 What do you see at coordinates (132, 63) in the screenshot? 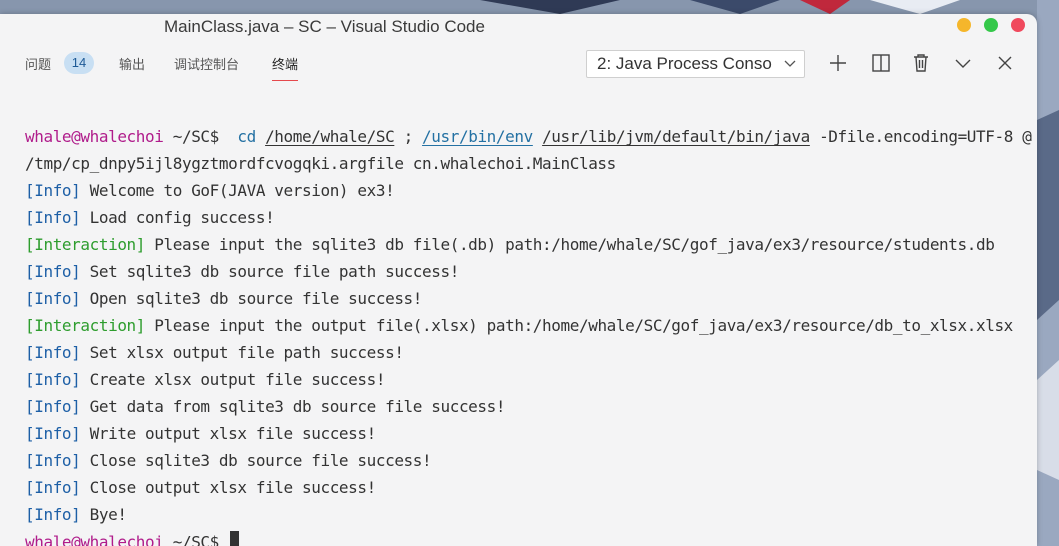
I see `tab-output: 输出` at bounding box center [132, 63].